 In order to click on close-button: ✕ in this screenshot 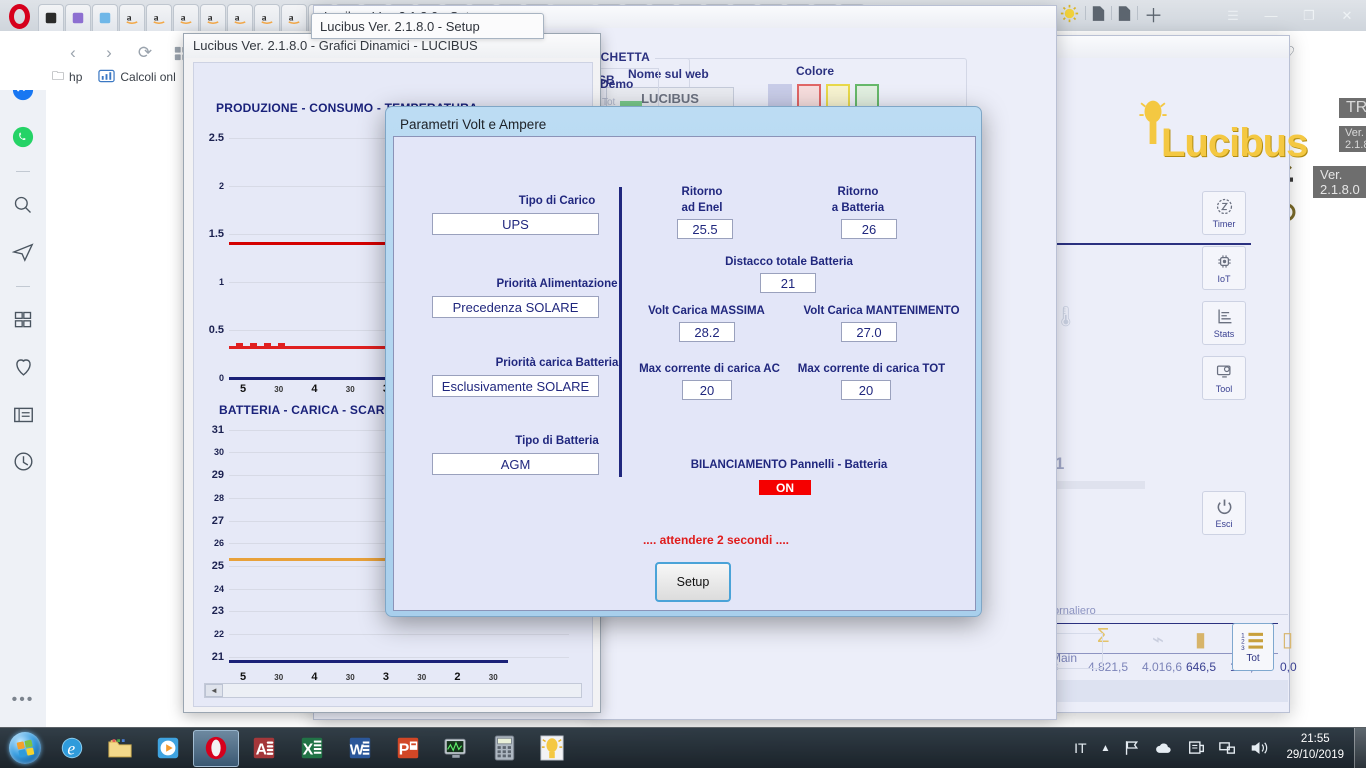, I will do `click(1347, 15)`.